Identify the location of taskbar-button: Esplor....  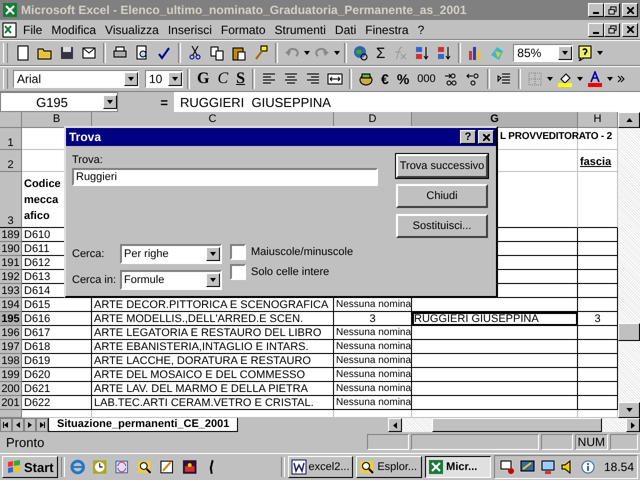
(389, 467).